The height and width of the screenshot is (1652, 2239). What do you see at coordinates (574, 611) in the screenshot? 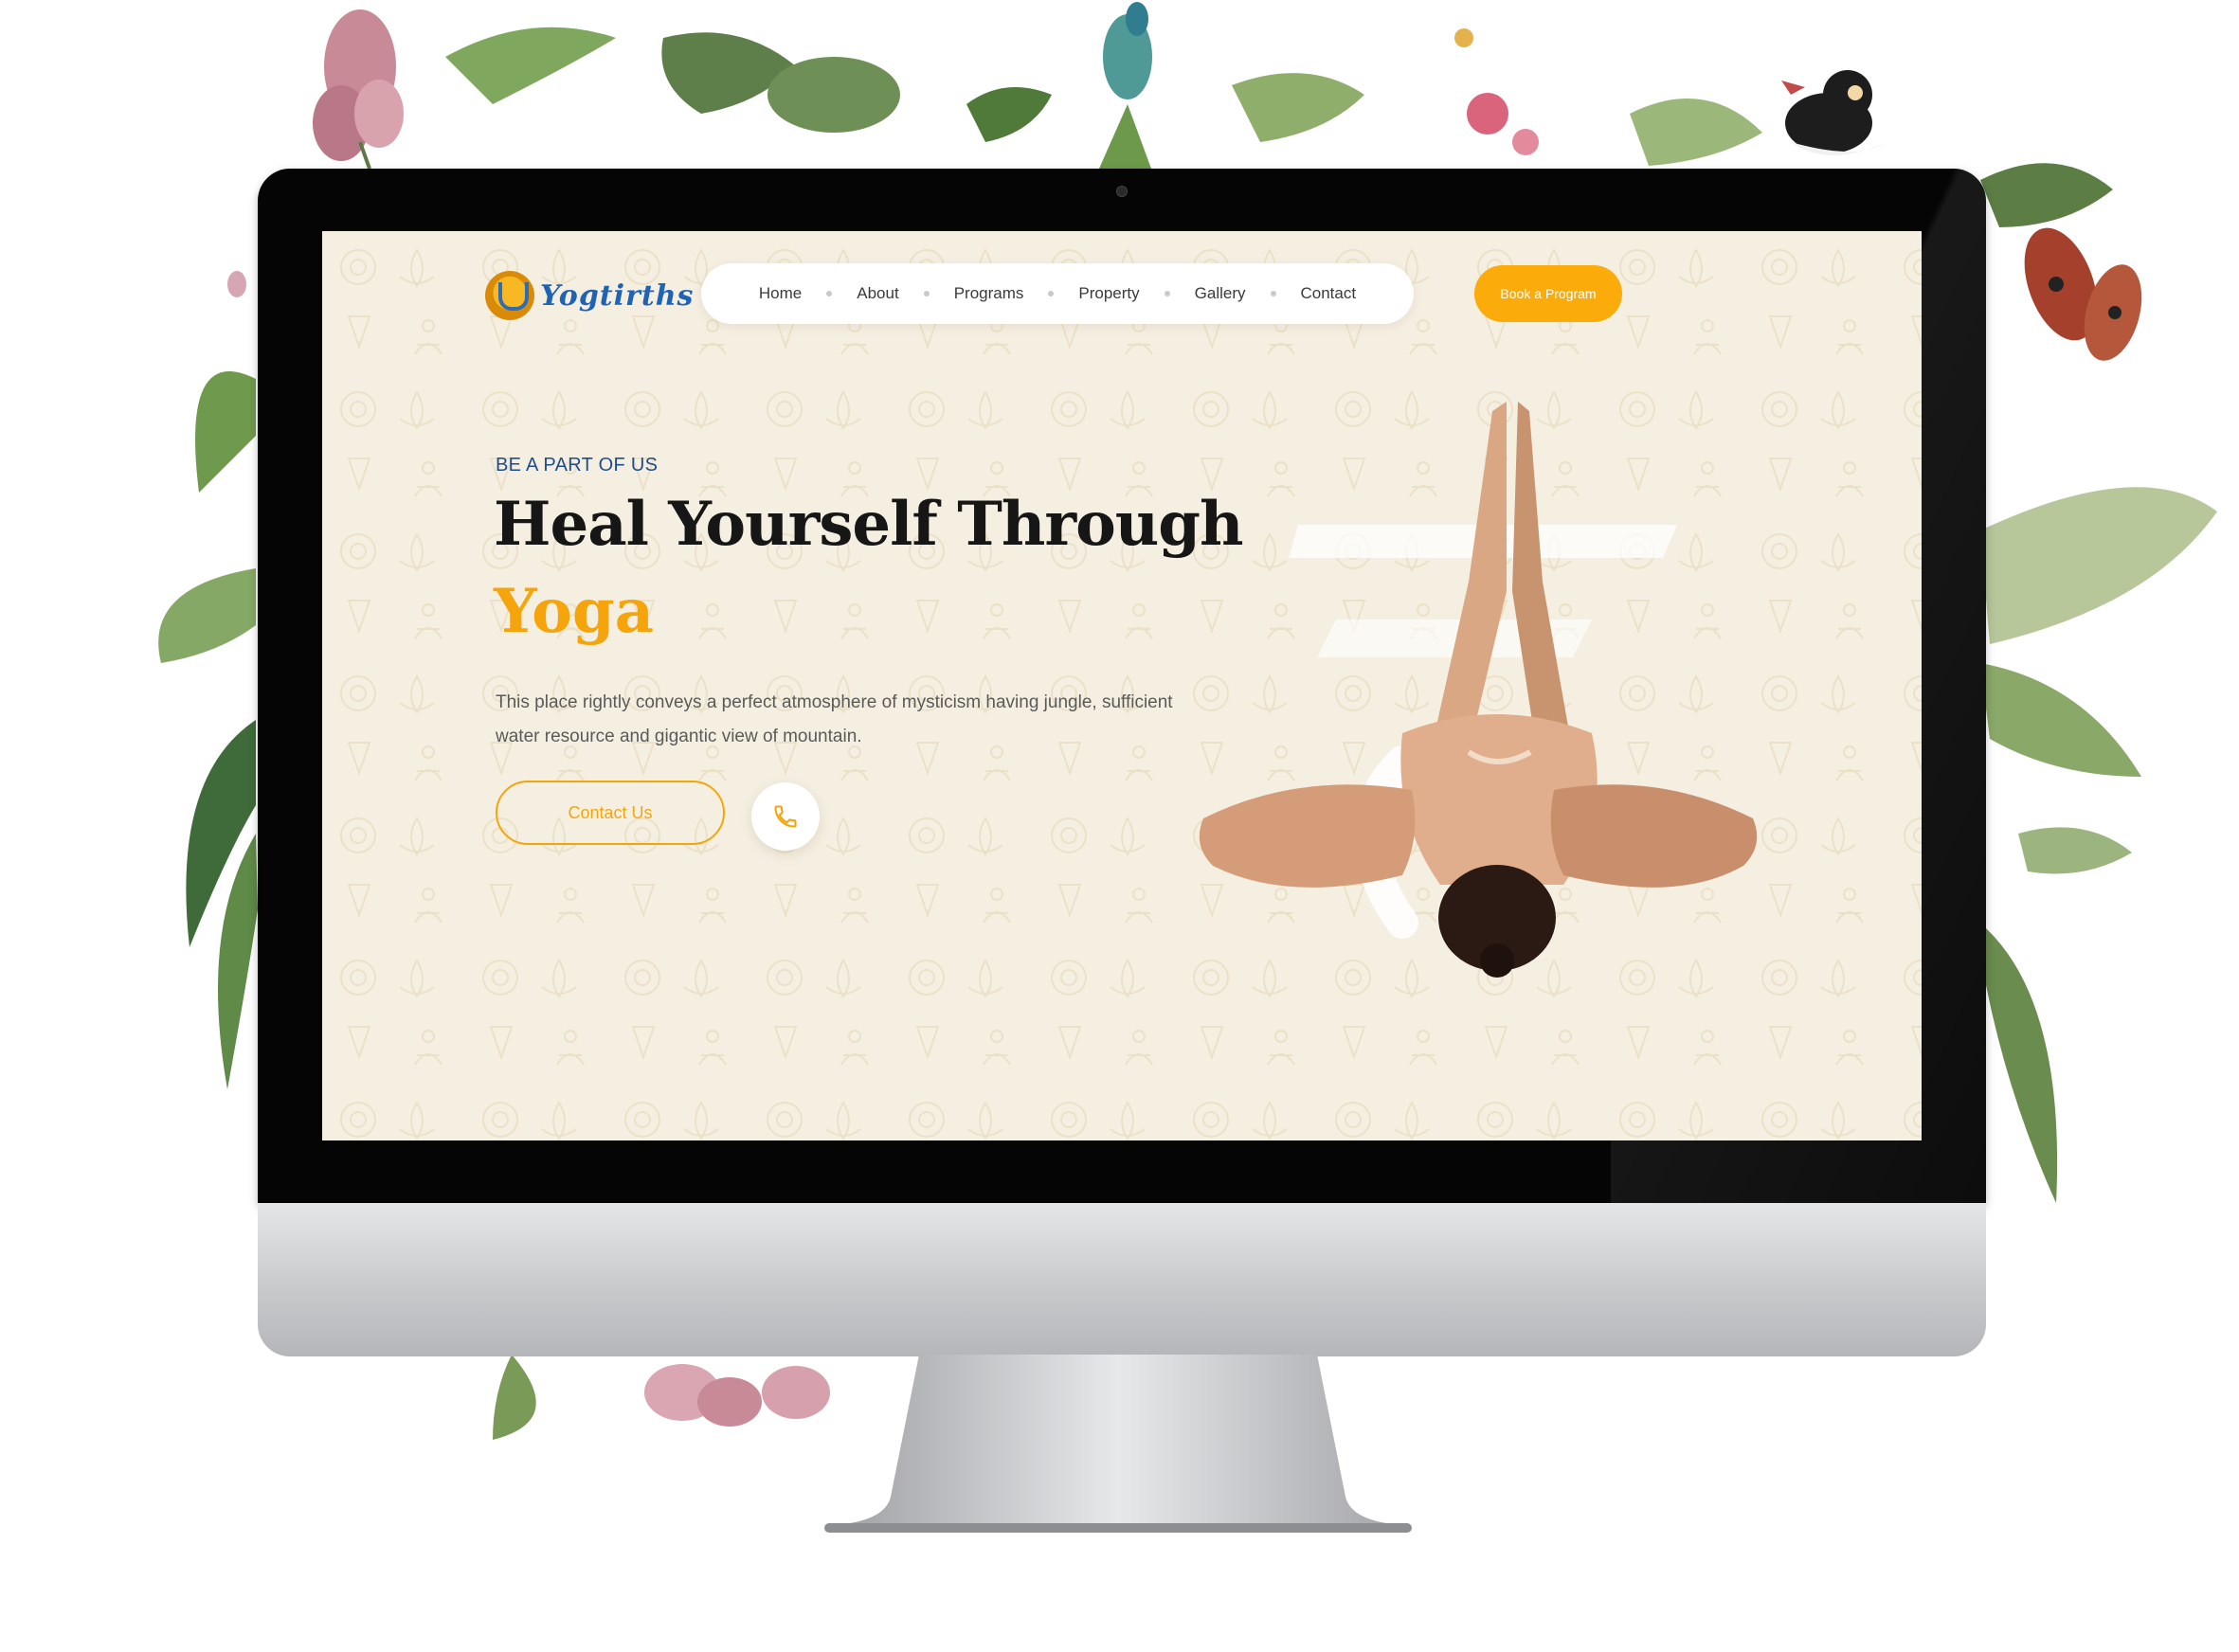
I see `hero-headline-accent: Yoga` at bounding box center [574, 611].